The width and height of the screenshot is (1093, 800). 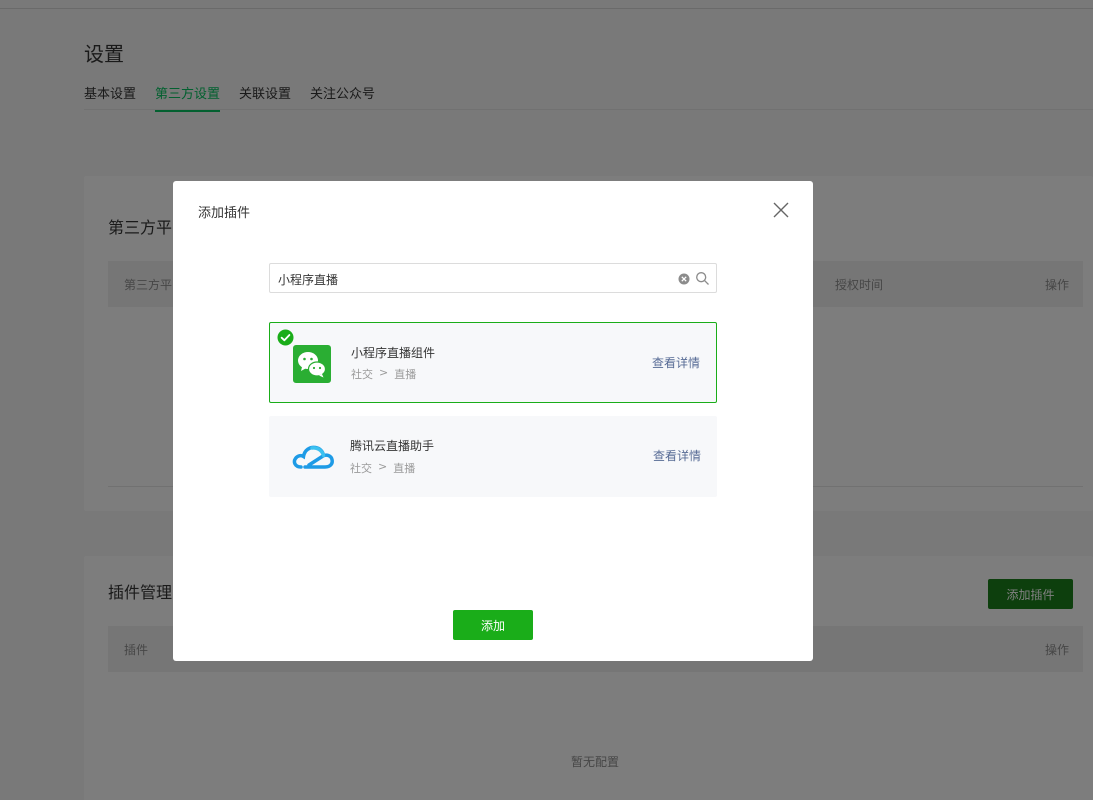 What do you see at coordinates (392, 446) in the screenshot?
I see `plugin-name: 腾讯云直播助手` at bounding box center [392, 446].